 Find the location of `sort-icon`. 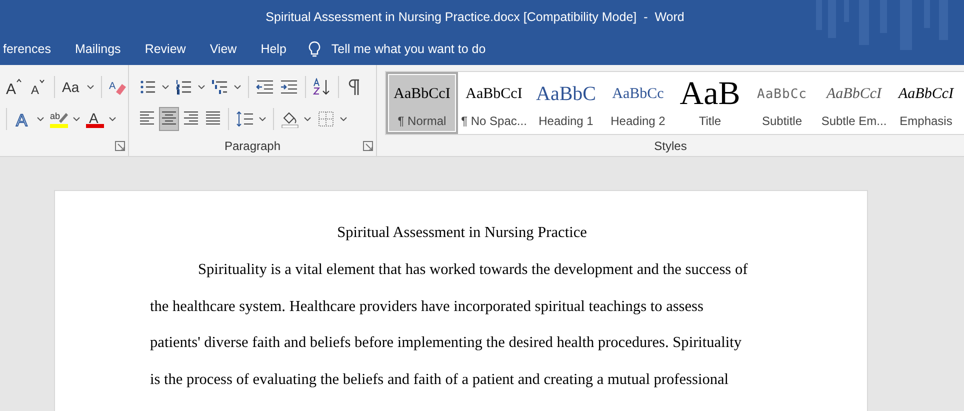

sort-icon is located at coordinates (322, 87).